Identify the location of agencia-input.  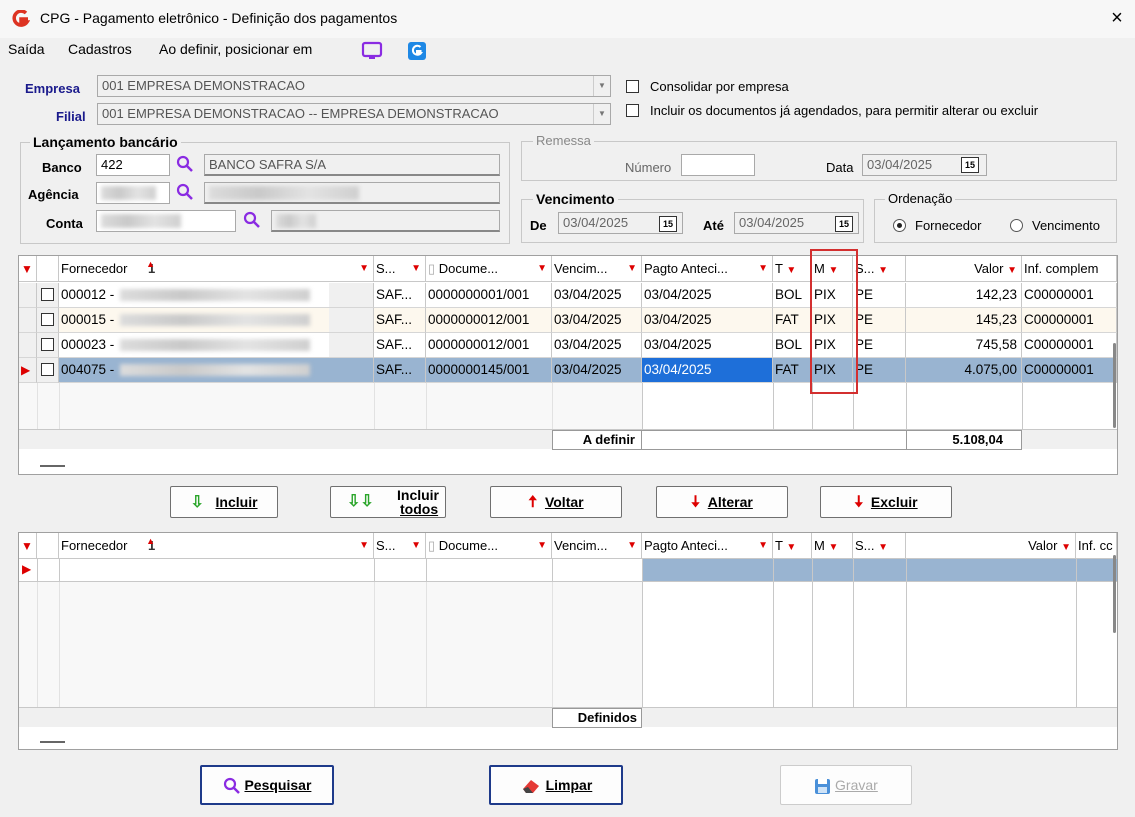
(133, 193).